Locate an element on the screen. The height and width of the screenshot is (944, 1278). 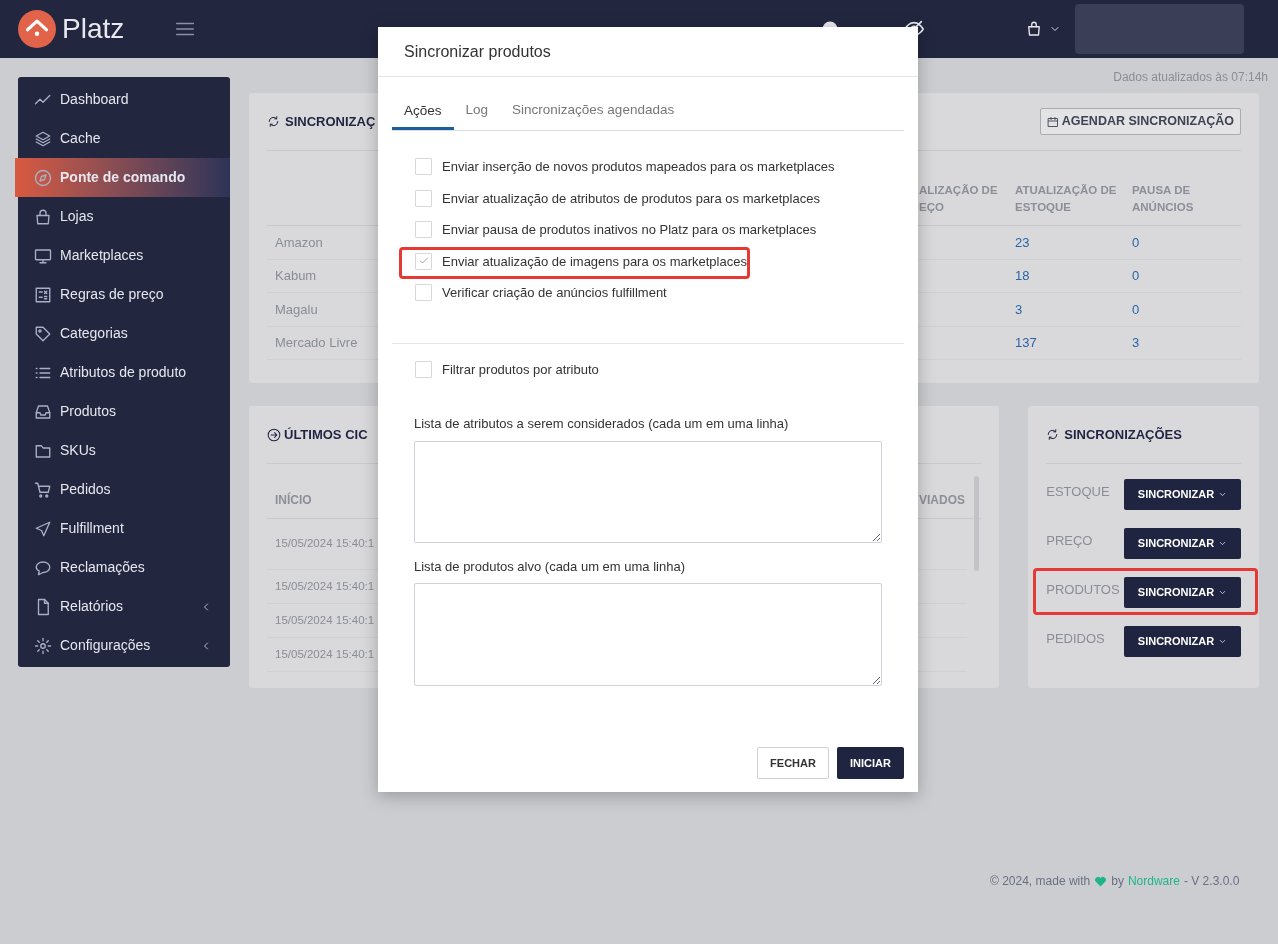
checkbox-label: Enviar atualização de atributos de produtos para os marketplaces is located at coordinates (631, 198).